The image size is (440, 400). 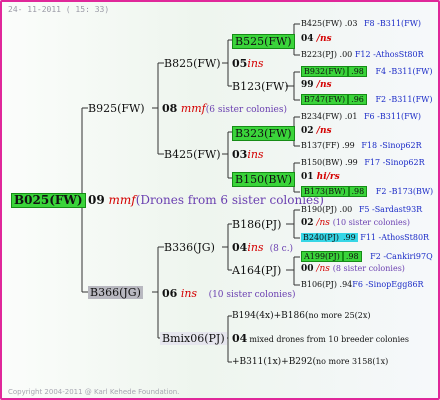 What do you see at coordinates (320, 145) in the screenshot?
I see `leaf-id: B137(FF)` at bounding box center [320, 145].